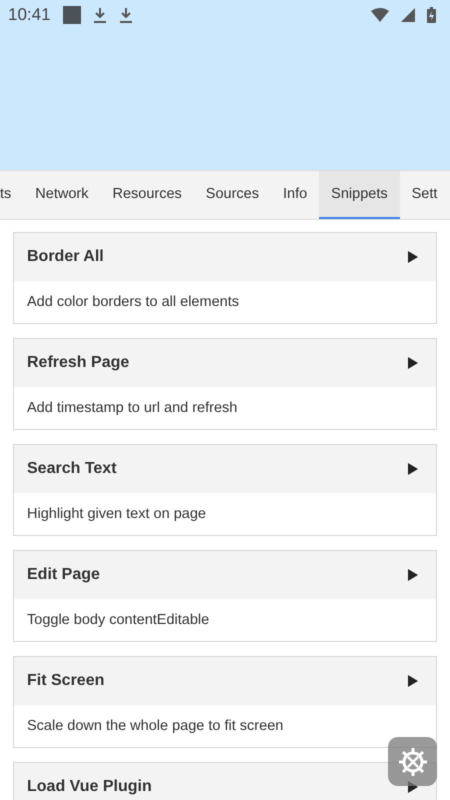 The width and height of the screenshot is (450, 800). Describe the element at coordinates (133, 302) in the screenshot. I see `snippet-description: Add color borders to all elements` at that location.